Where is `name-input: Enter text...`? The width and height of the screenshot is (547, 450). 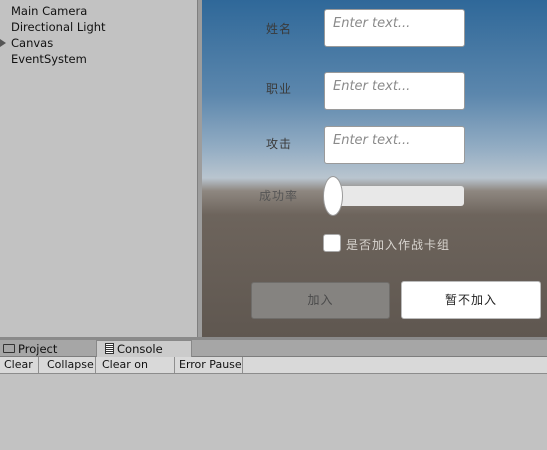 name-input: Enter text... is located at coordinates (394, 28).